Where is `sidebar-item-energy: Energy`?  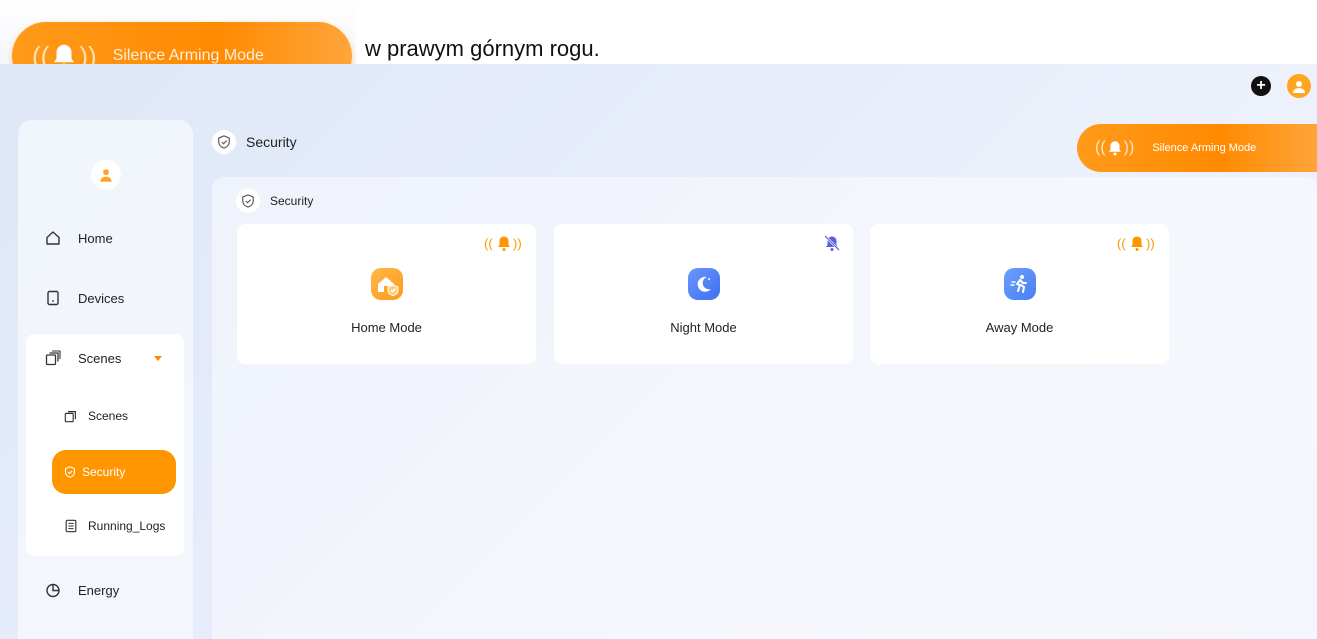 sidebar-item-energy: Energy is located at coordinates (105, 590).